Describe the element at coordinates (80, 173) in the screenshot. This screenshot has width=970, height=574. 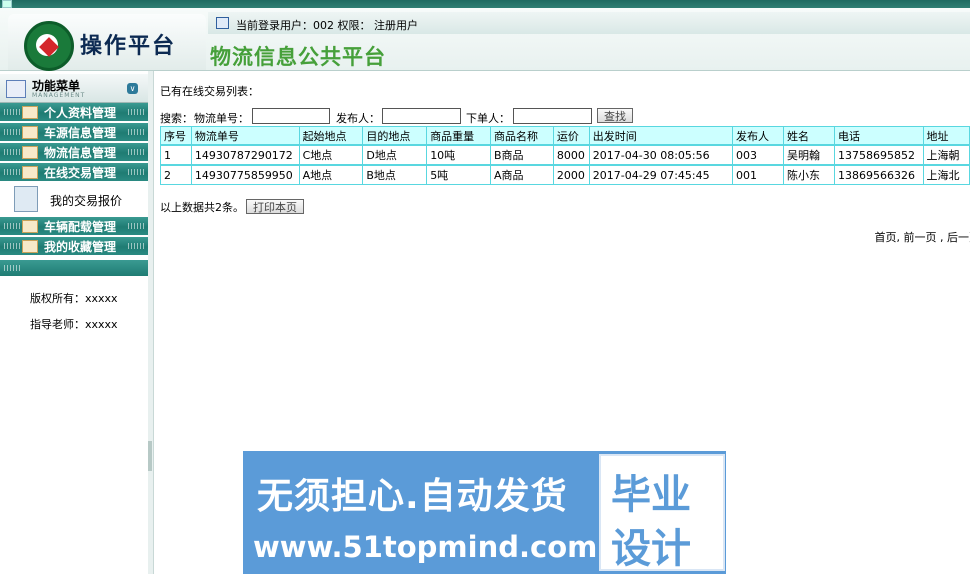
I see `sidebar-item-label: 在线交易管理` at that location.